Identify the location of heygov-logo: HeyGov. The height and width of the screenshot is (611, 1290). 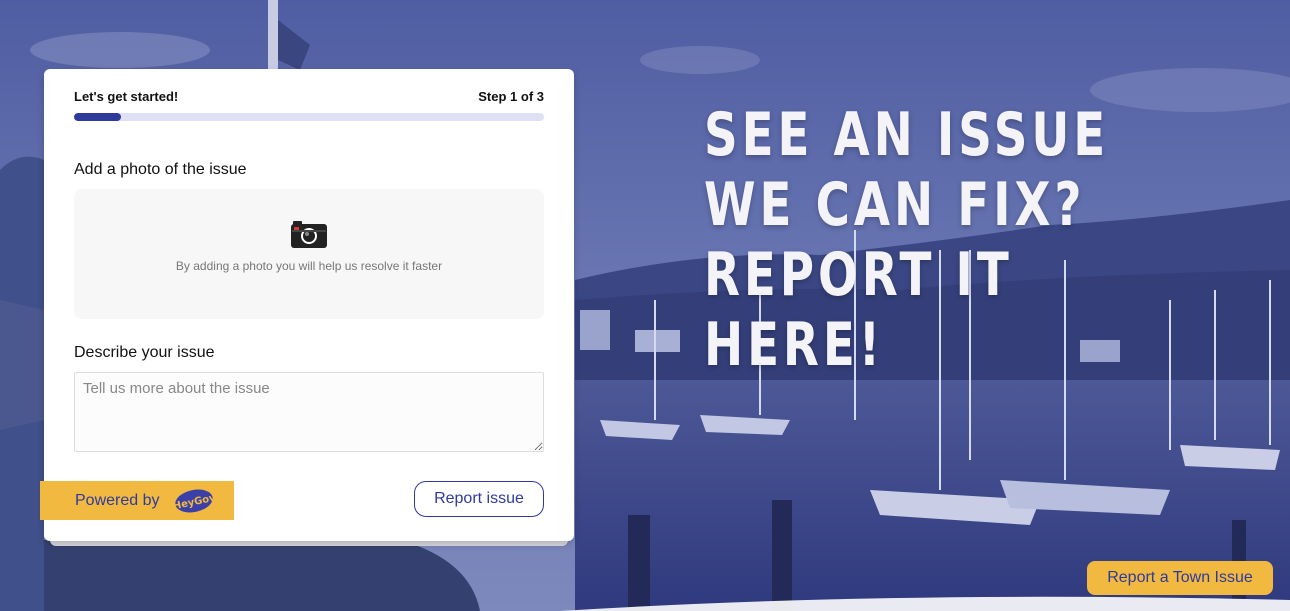
(194, 500).